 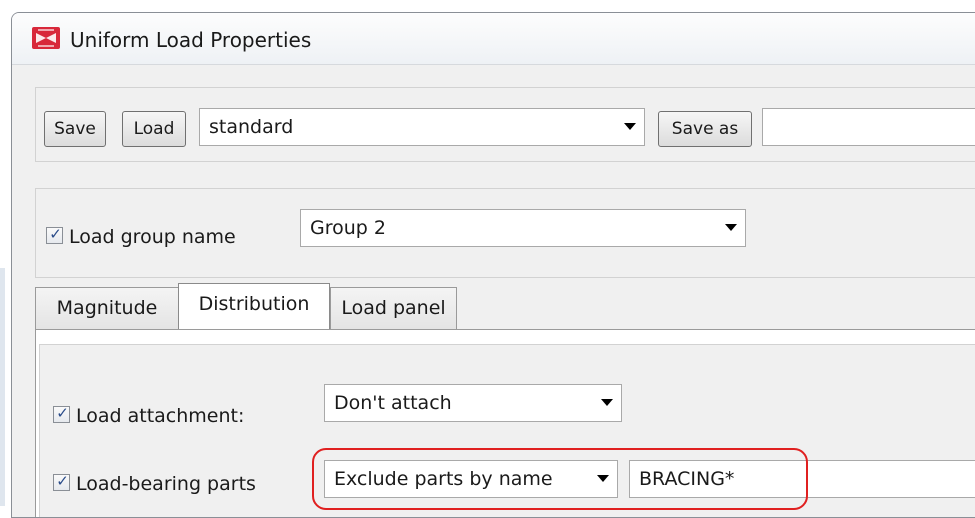 I want to click on save-as-name-input, so click(x=868, y=127).